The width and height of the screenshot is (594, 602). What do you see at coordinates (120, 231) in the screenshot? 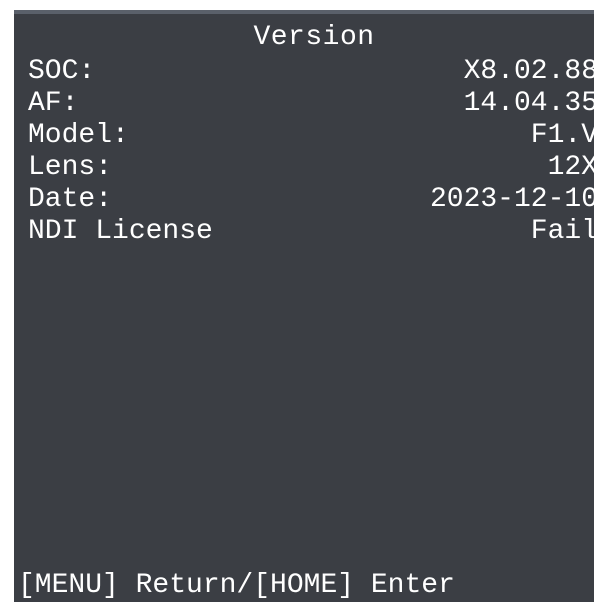
I see `ndi-license-label: NDI License` at bounding box center [120, 231].